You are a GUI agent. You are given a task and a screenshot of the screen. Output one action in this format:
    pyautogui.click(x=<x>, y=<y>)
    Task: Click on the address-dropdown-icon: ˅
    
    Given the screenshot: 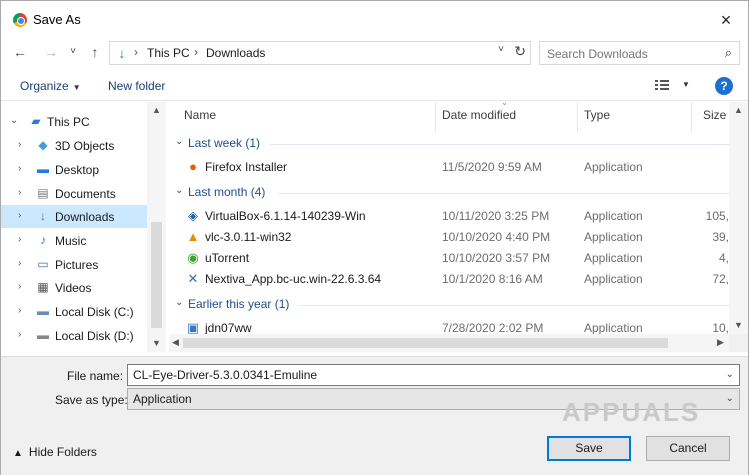 What is the action you would take?
    pyautogui.click(x=501, y=49)
    